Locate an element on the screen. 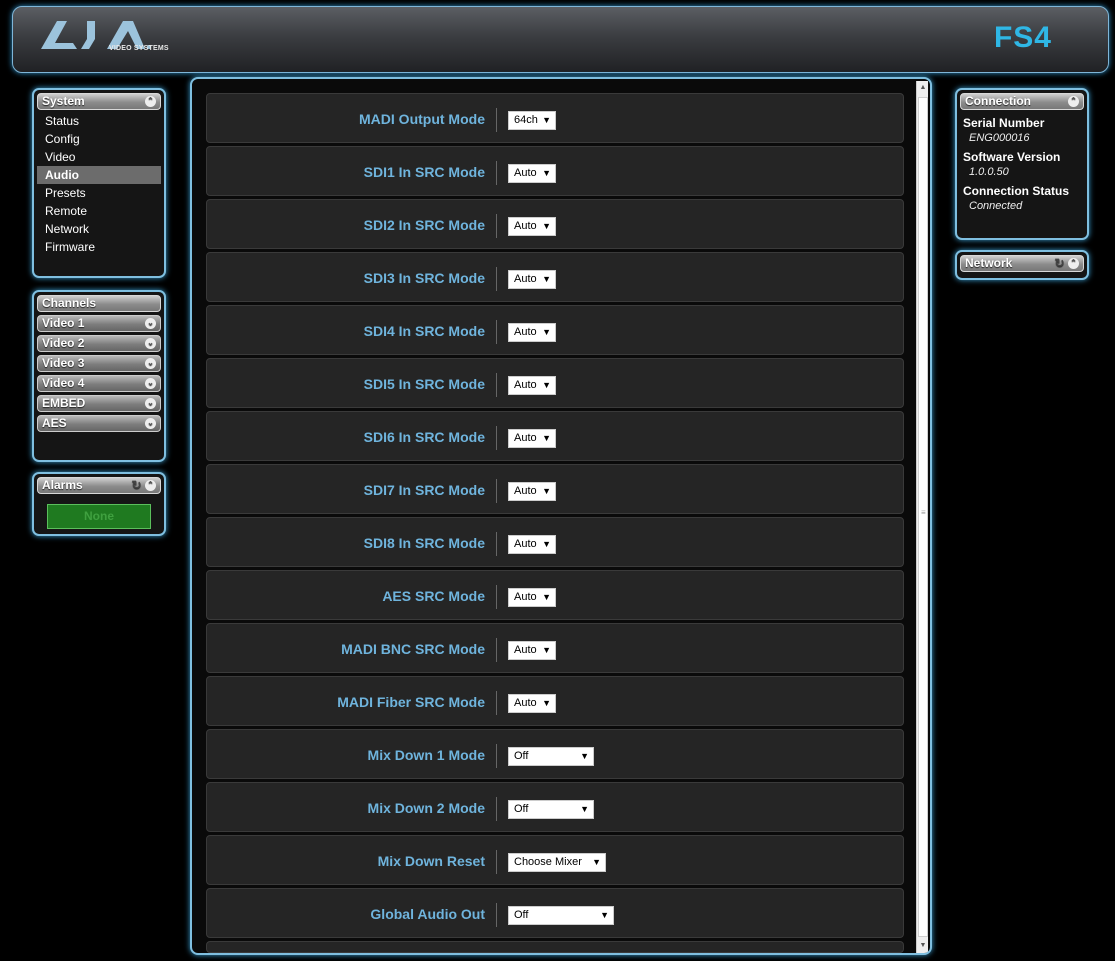 This screenshot has width=1115, height=961. setting-label: SDI4 In SRC Mode is located at coordinates (424, 331).